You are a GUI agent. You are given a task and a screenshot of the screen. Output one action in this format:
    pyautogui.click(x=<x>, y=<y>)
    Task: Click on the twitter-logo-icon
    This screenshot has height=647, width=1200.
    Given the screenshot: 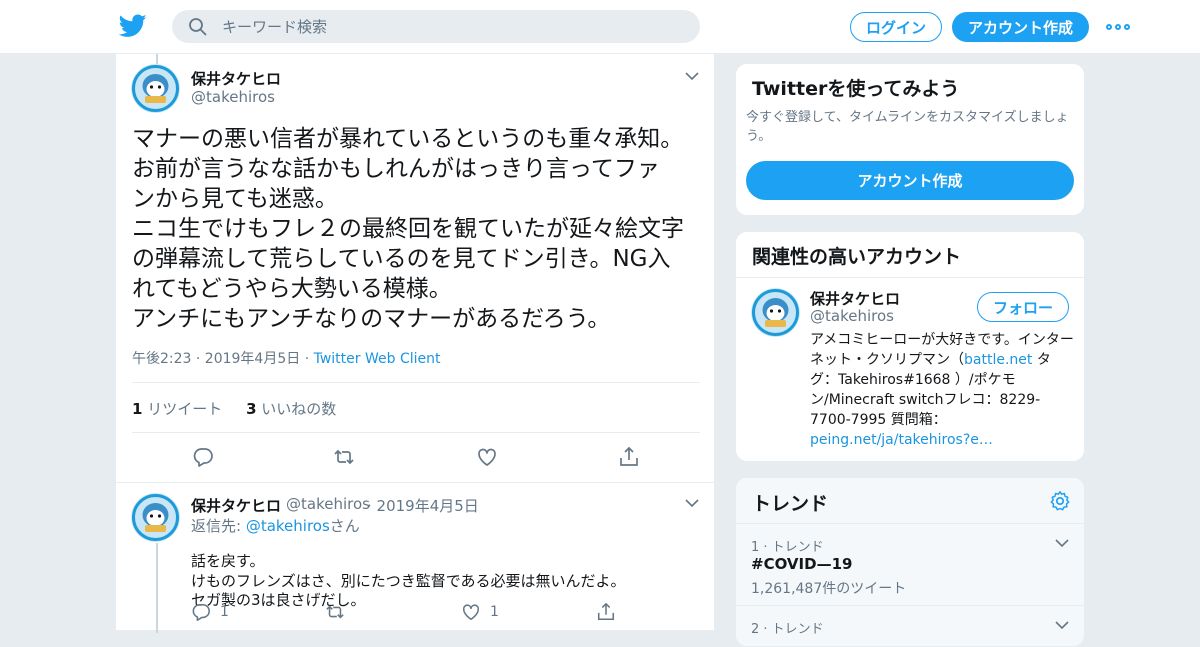 What is the action you would take?
    pyautogui.click(x=133, y=26)
    